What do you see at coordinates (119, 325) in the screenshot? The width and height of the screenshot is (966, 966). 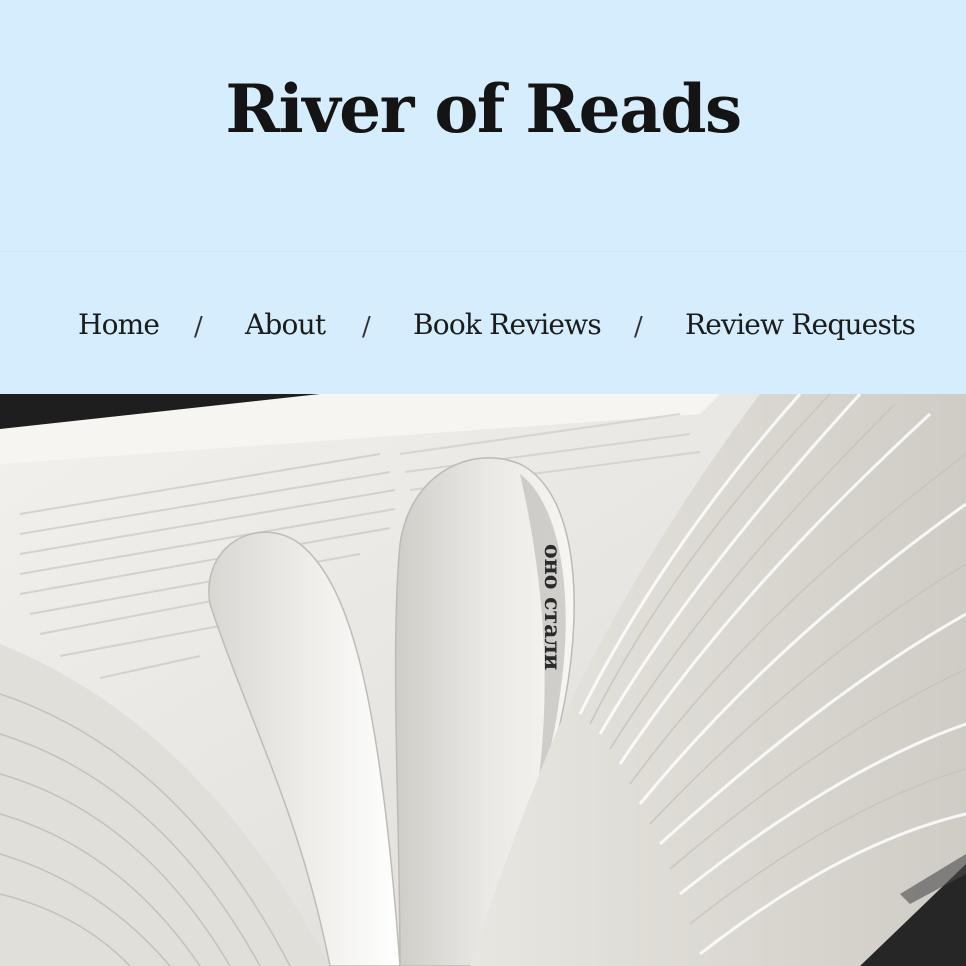 I see `nav-item-home: Home` at bounding box center [119, 325].